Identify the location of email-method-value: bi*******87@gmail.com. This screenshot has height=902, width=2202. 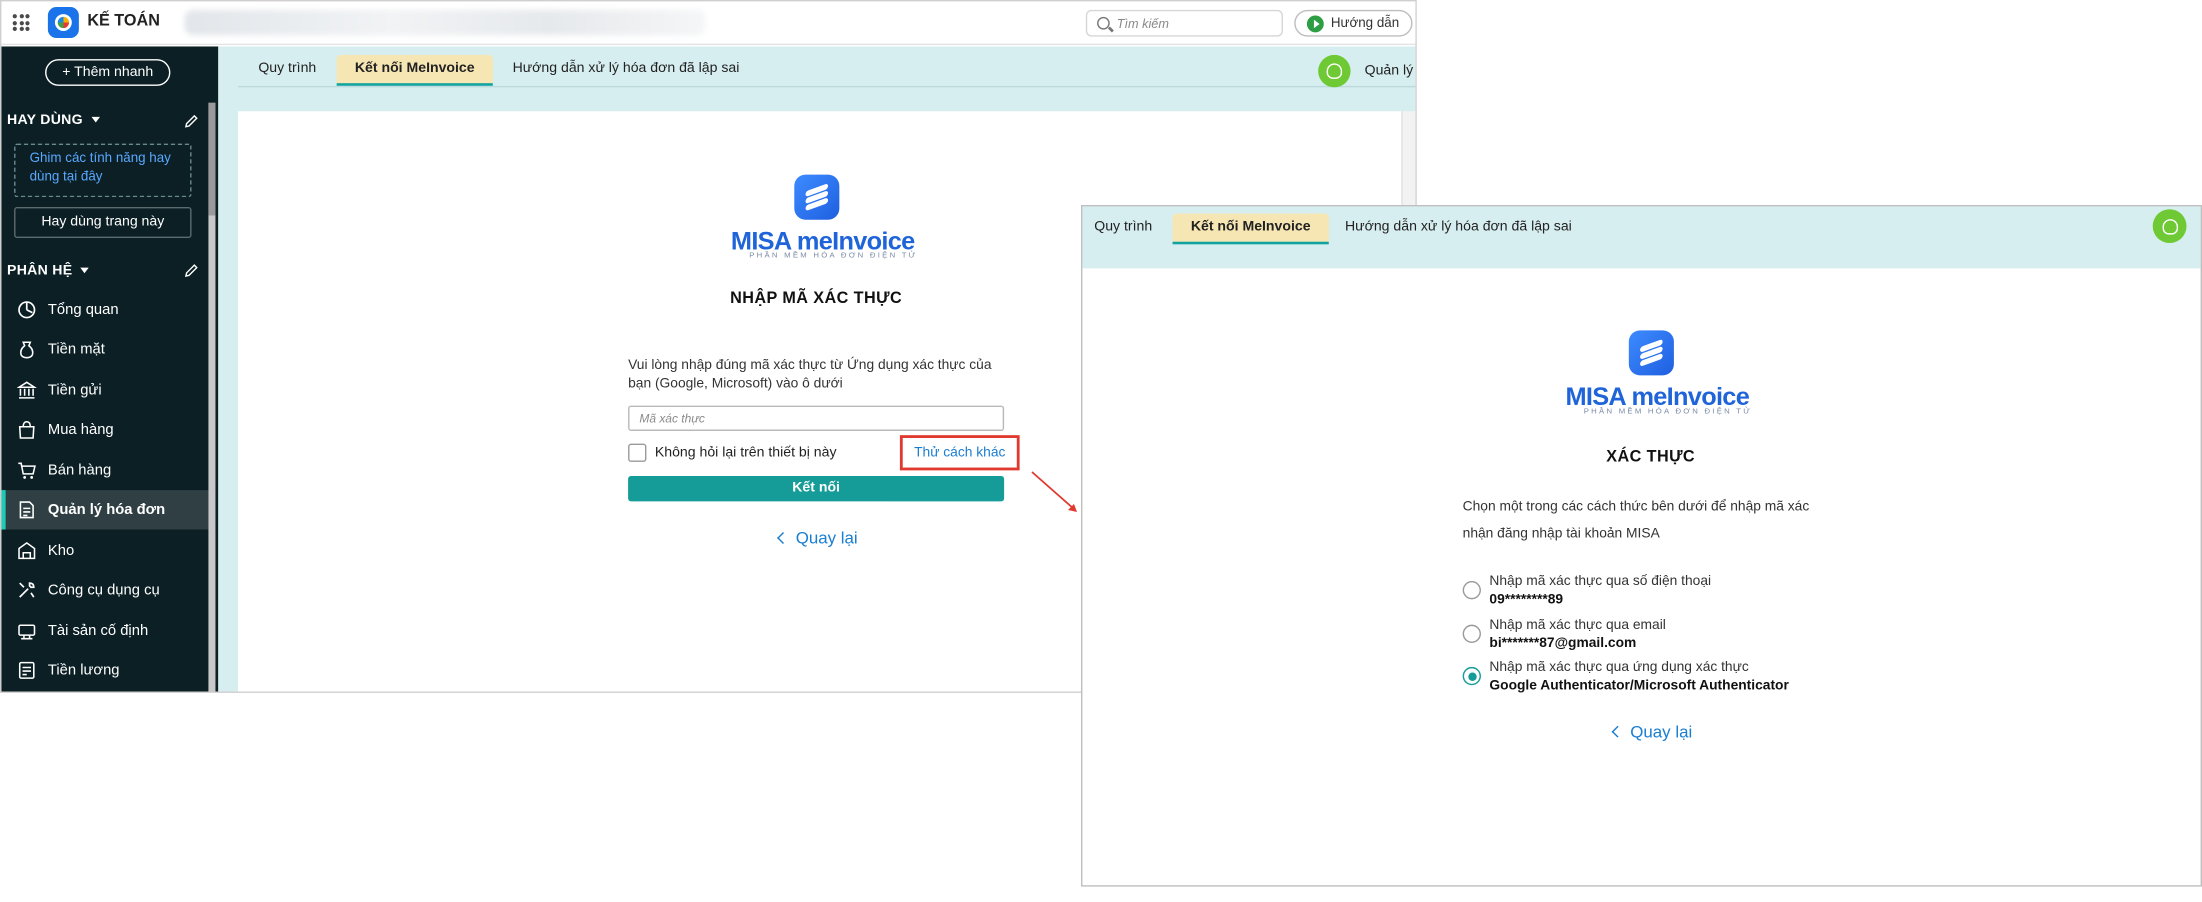
(1563, 643).